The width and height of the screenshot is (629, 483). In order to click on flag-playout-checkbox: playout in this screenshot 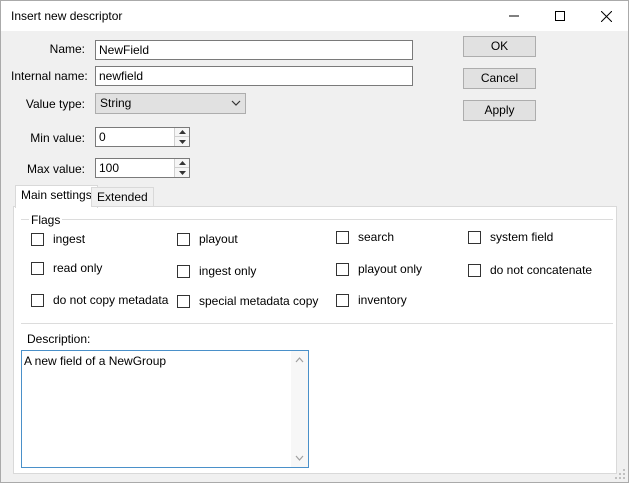, I will do `click(207, 239)`.